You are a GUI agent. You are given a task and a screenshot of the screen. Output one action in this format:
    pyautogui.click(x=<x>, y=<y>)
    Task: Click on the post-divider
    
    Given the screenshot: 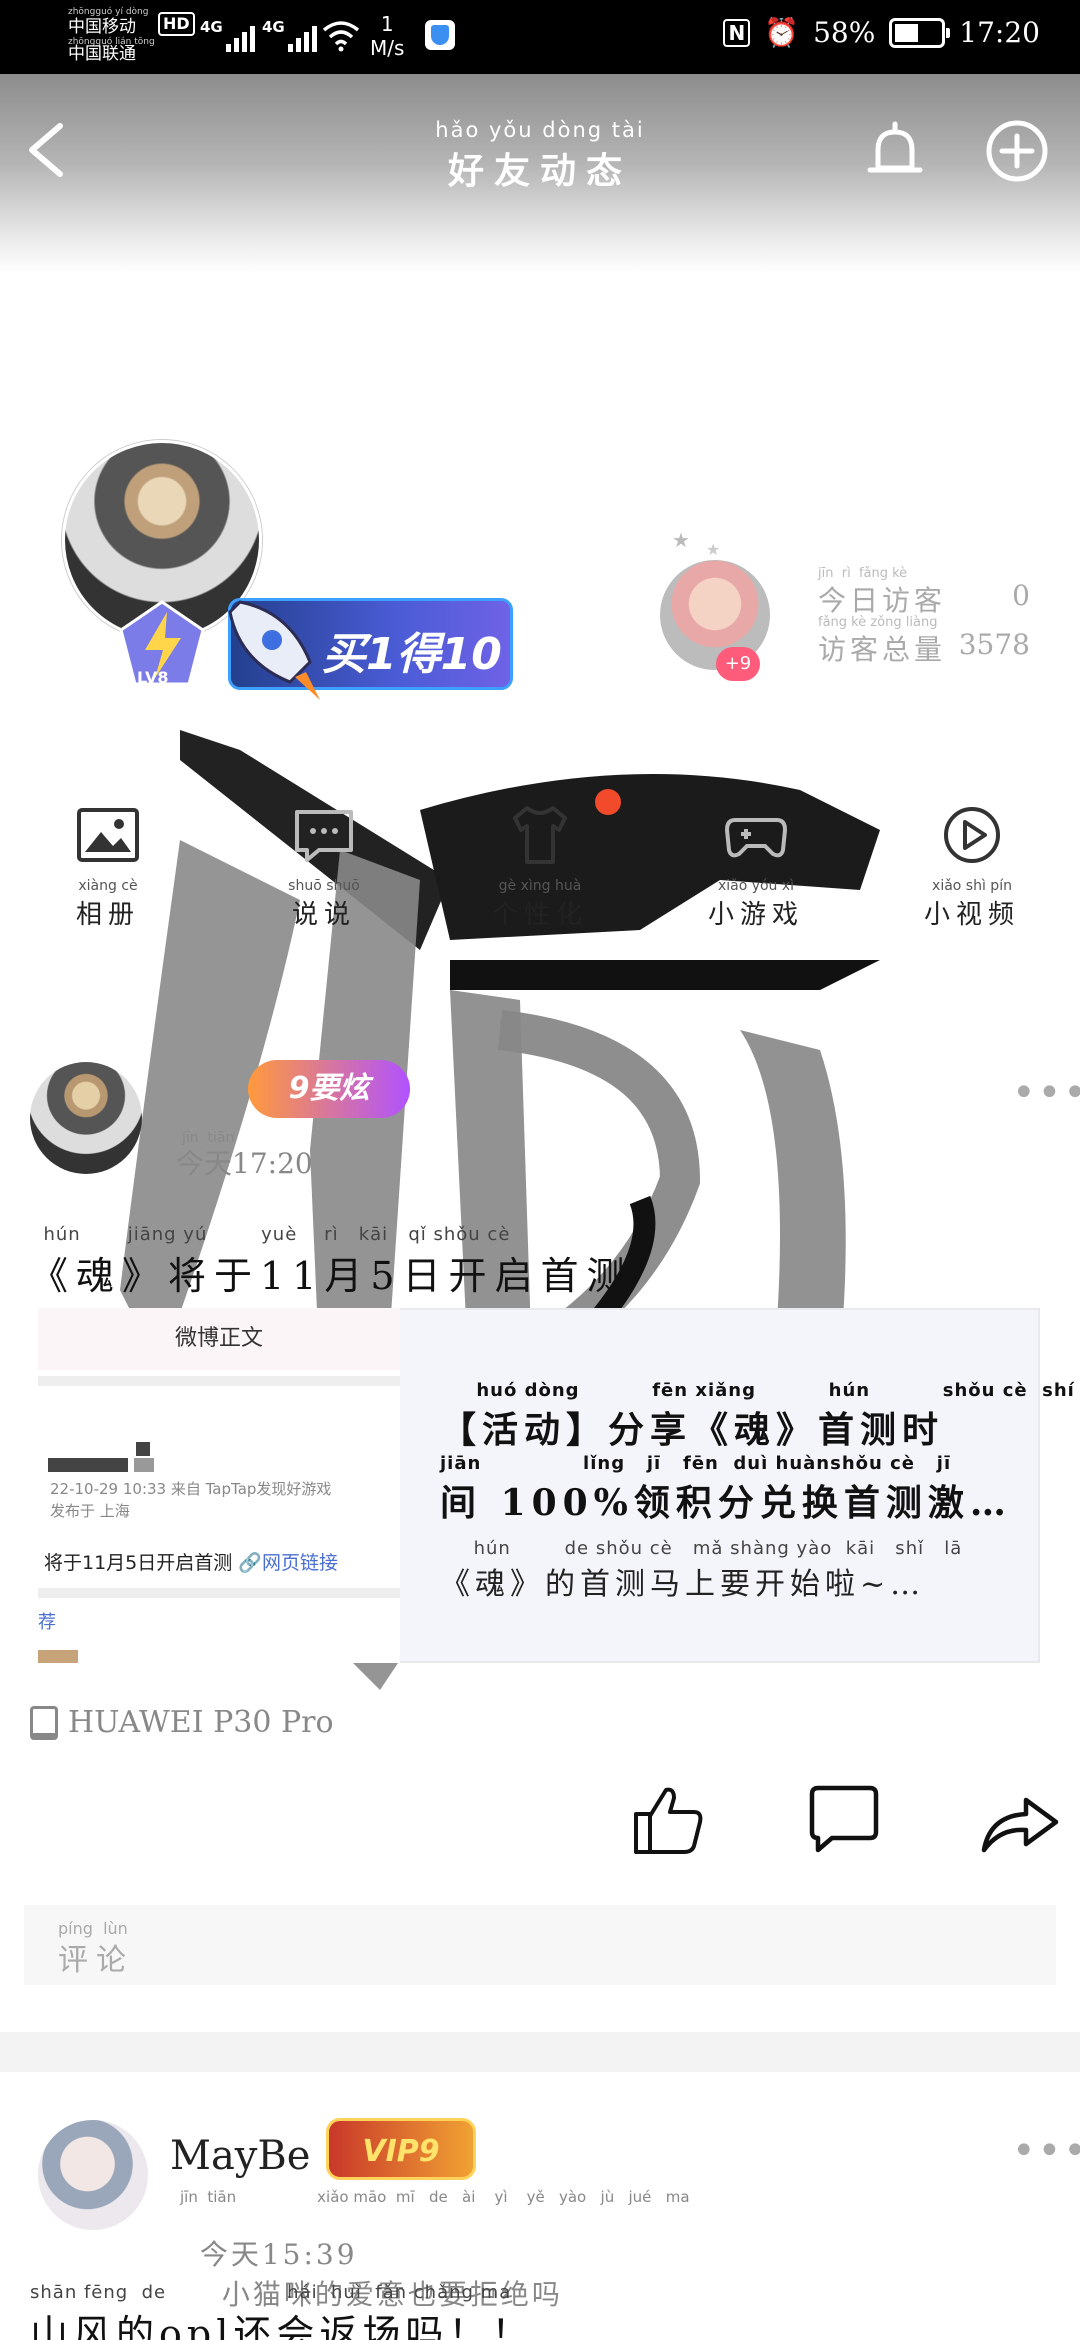 What is the action you would take?
    pyautogui.click(x=540, y=2052)
    